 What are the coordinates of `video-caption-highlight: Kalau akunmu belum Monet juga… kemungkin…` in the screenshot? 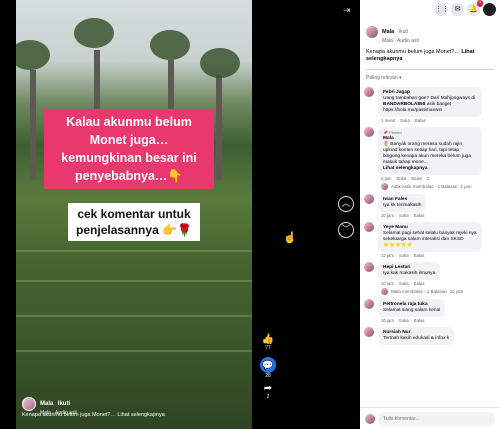 It's located at (129, 149).